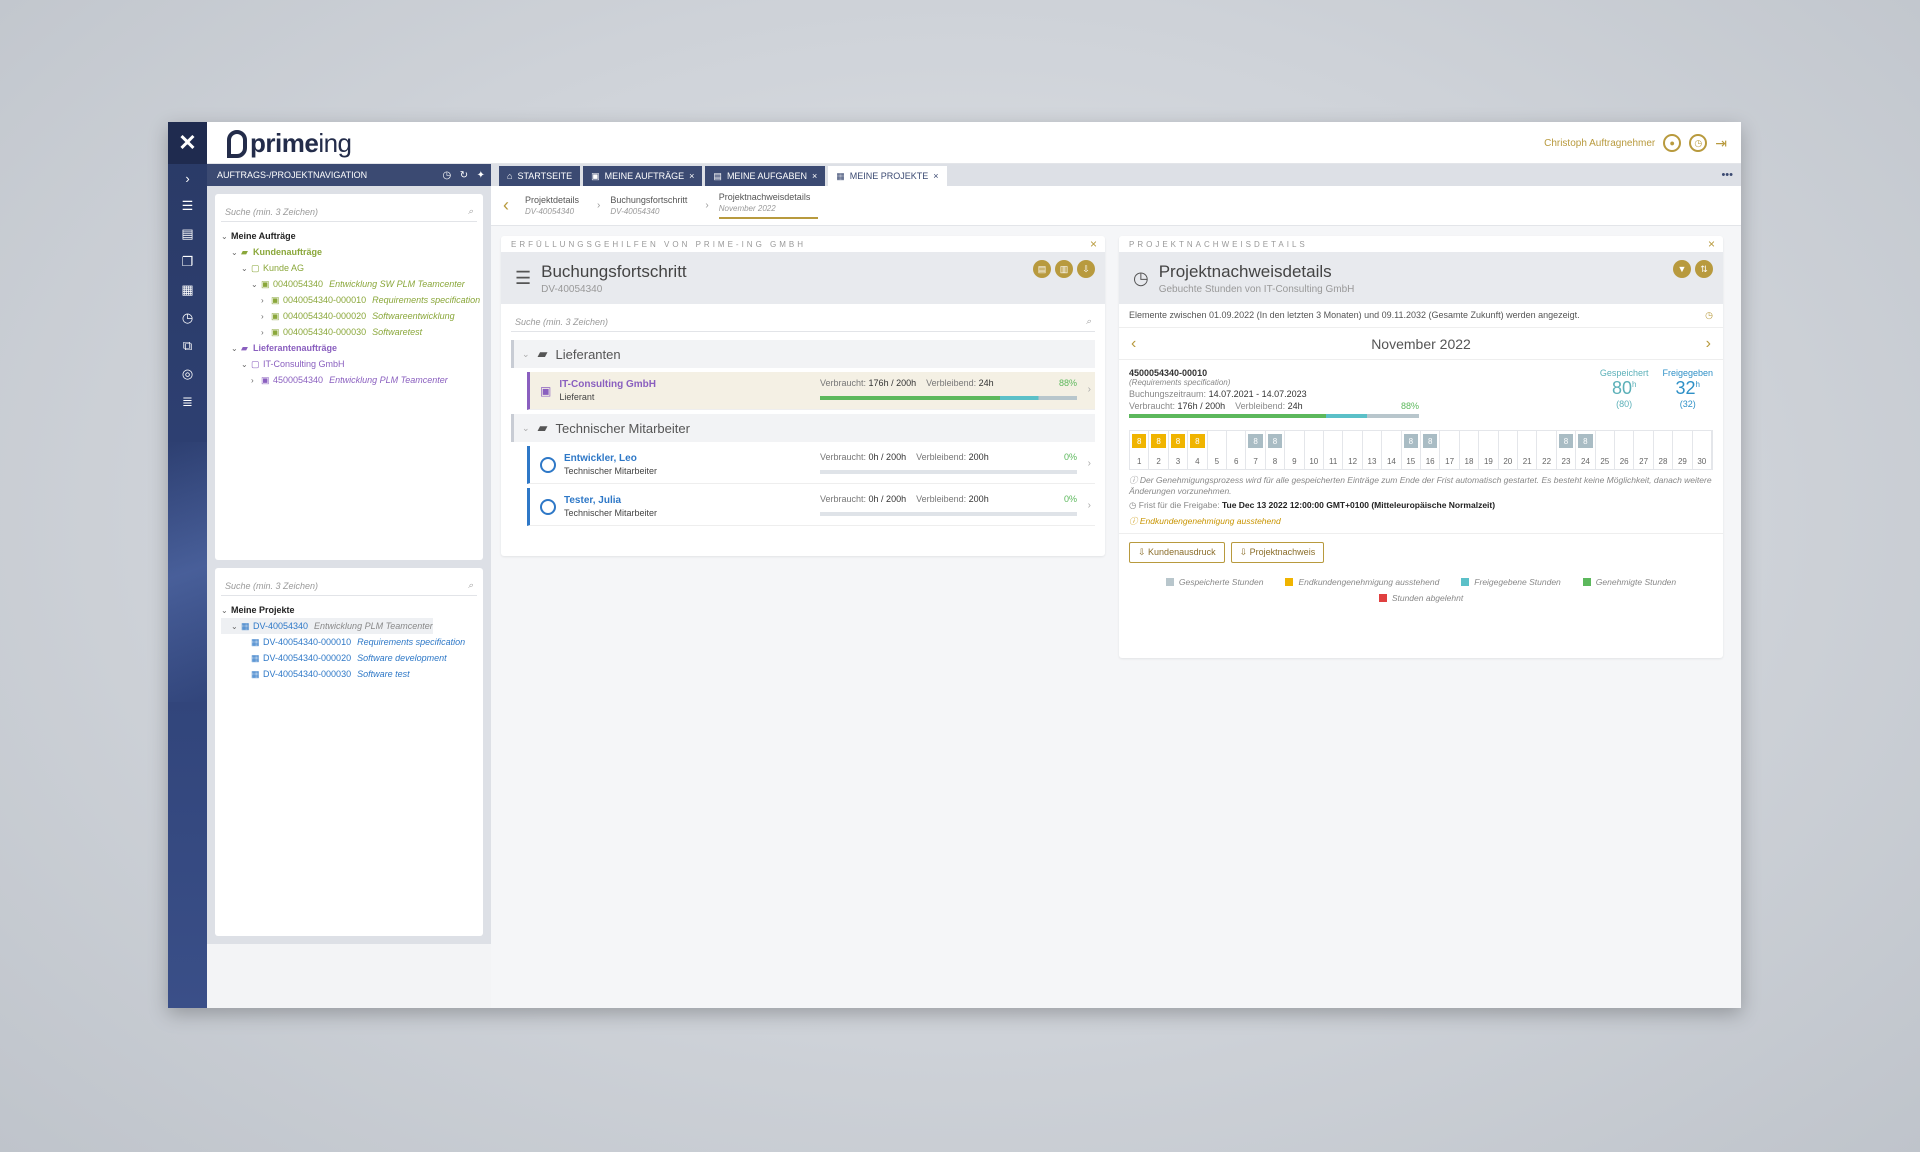  What do you see at coordinates (1672, 143) in the screenshot?
I see `user-icon: ●` at bounding box center [1672, 143].